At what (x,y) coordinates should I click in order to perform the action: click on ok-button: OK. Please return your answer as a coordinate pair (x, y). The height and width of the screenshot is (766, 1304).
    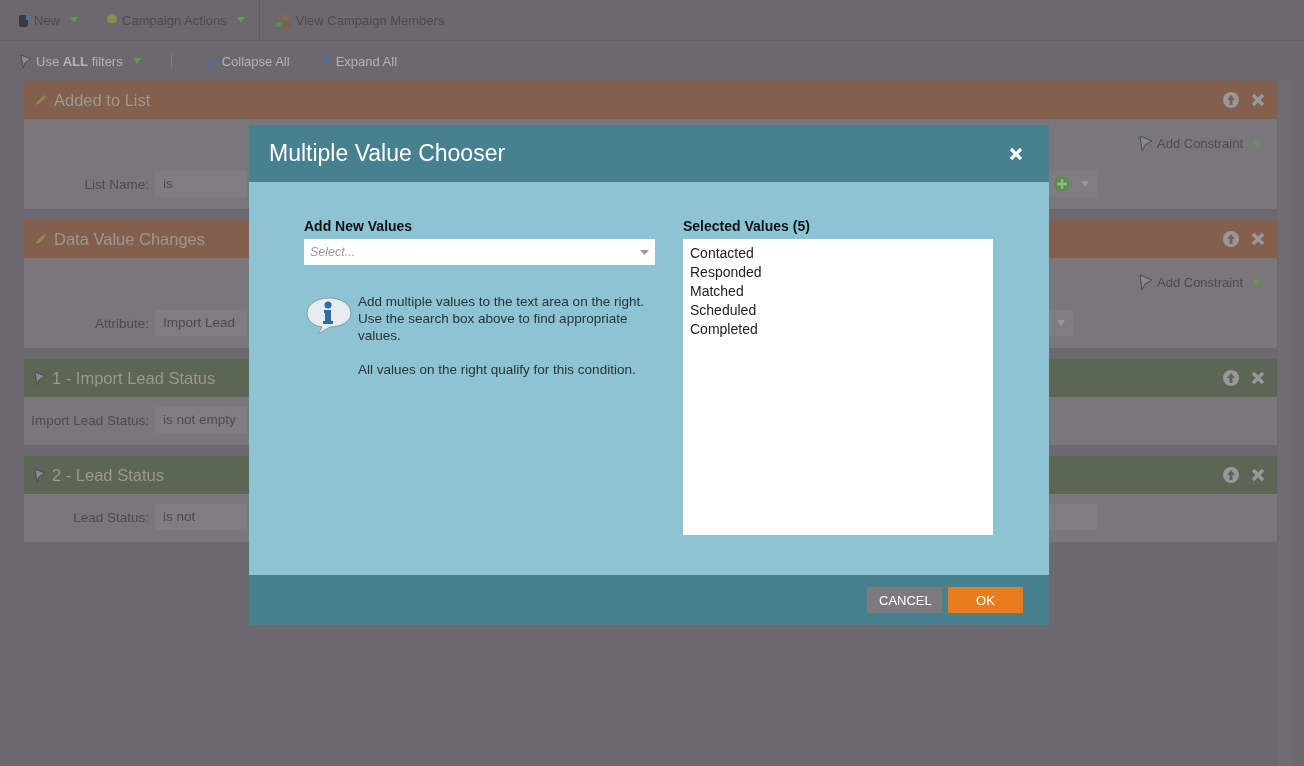
    Looking at the image, I should click on (985, 600).